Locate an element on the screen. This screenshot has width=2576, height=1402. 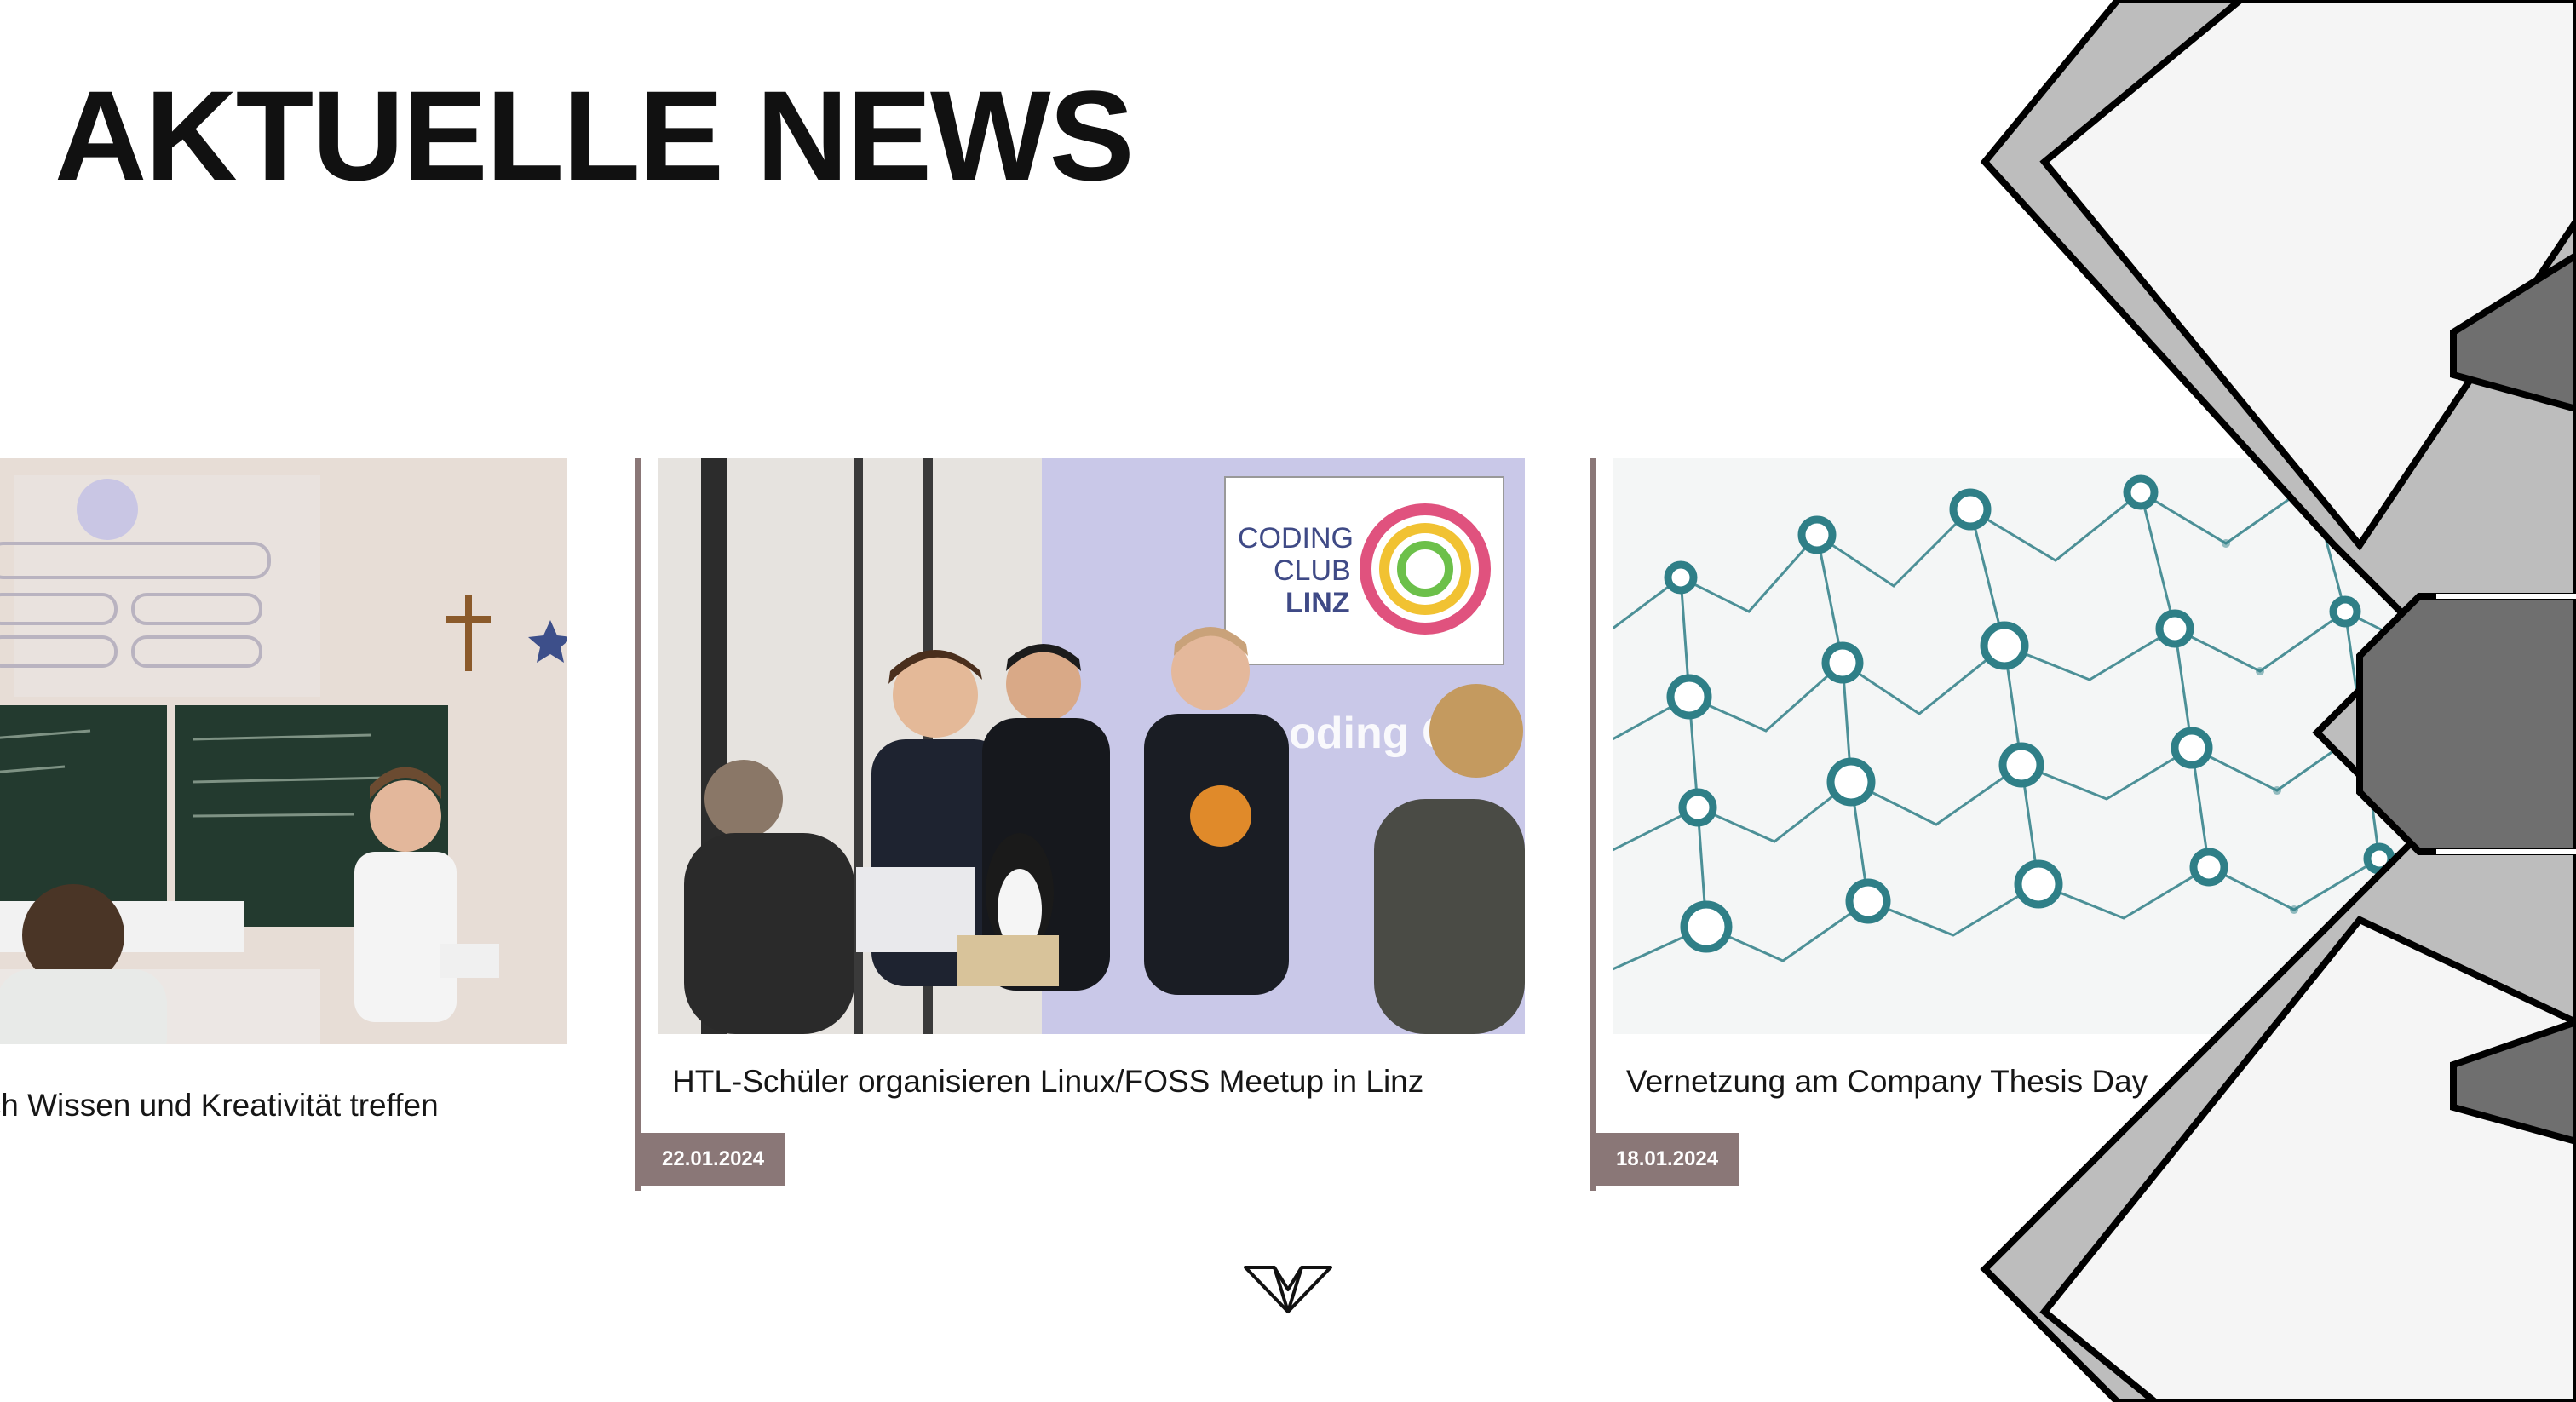
date-badge: 22.01.2024 is located at coordinates (713, 1159).